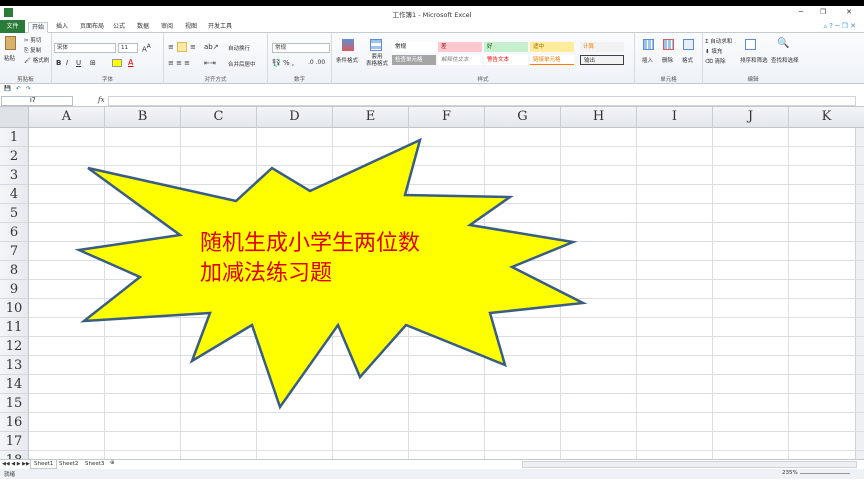 This screenshot has height=486, width=864. Describe the element at coordinates (668, 44) in the screenshot. I see `delete-cells-icon` at that location.